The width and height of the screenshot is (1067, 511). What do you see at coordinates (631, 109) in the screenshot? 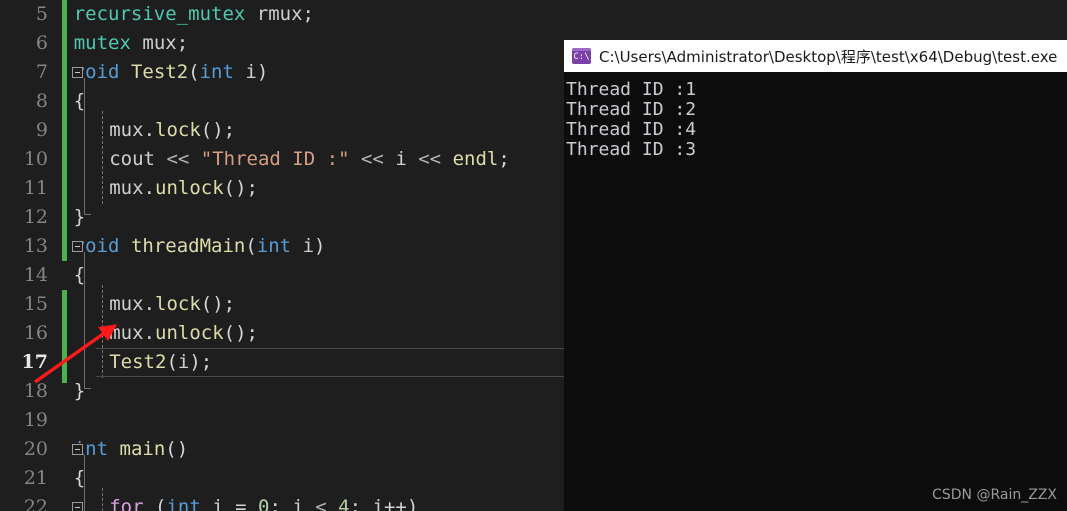
I see `console-output-line: Thread ID :2` at bounding box center [631, 109].